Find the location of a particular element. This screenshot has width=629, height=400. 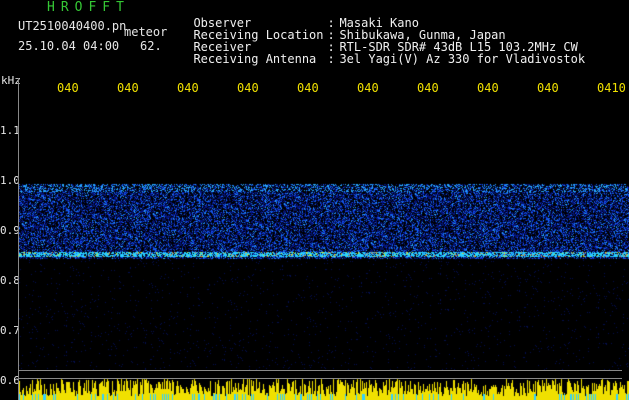

time-label: 0410 is located at coordinates (611, 88).